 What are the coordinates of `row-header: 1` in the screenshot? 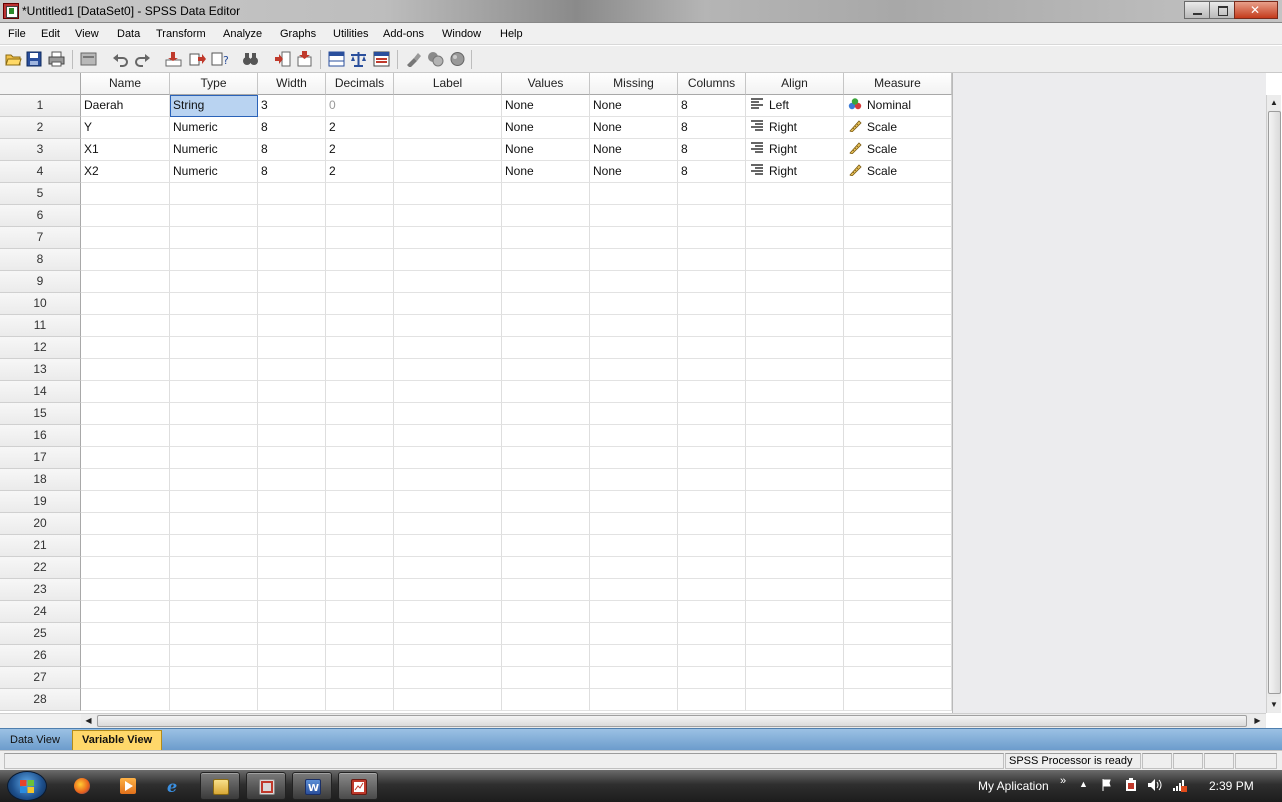 It's located at (40, 106).